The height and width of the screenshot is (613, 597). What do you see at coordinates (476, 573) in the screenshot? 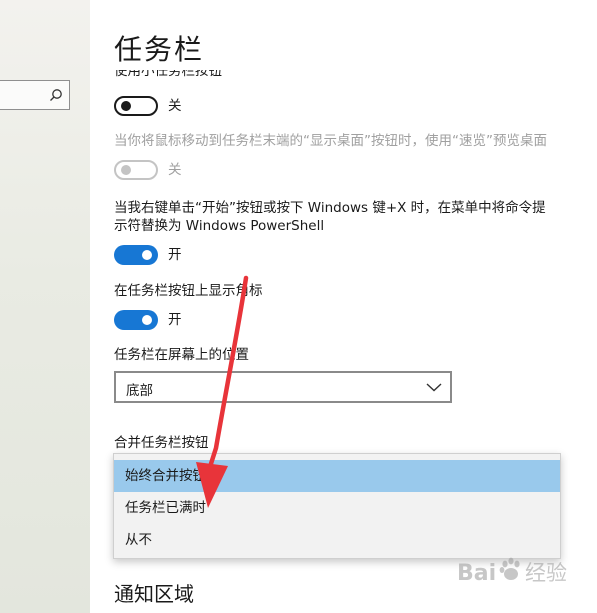
I see `svg-text: Bai` at bounding box center [476, 573].